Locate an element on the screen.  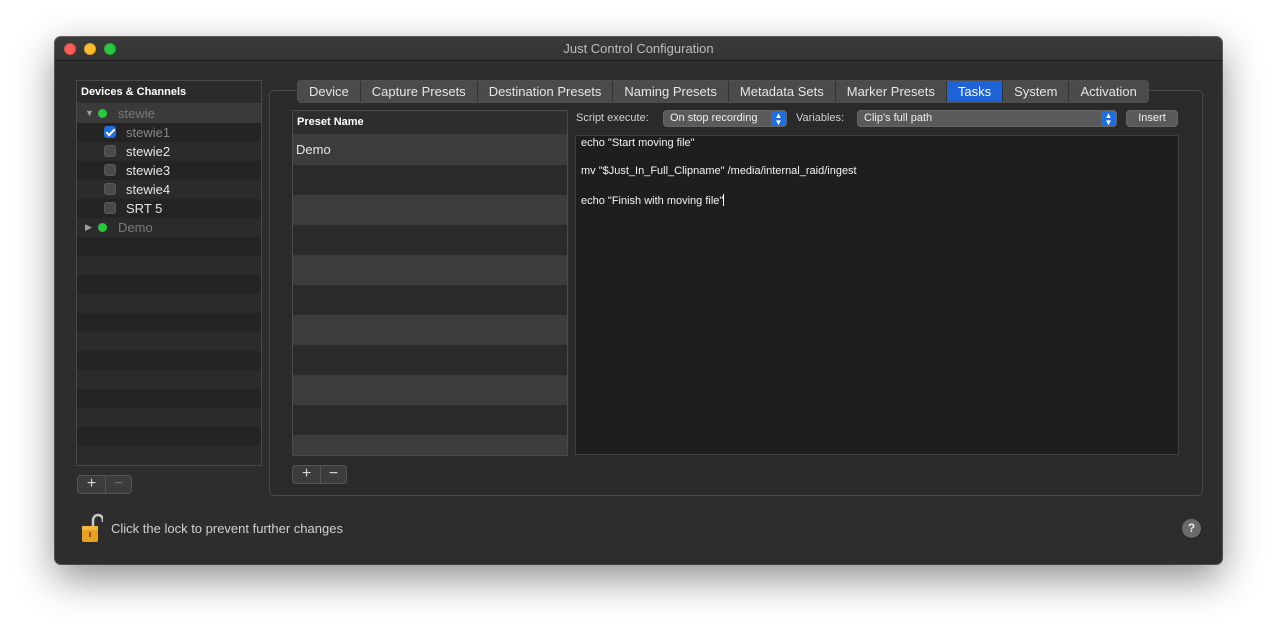
variables-popup: Clip's full path ▲ ▼ is located at coordinates (987, 118).